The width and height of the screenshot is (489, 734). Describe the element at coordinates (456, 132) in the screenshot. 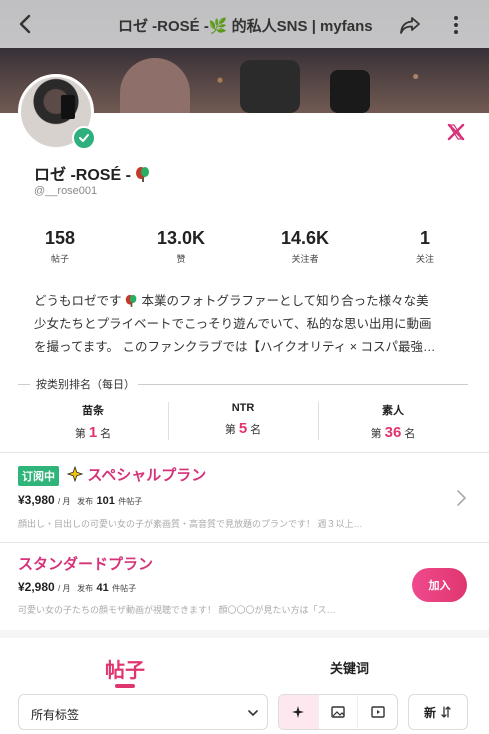

I see `x-social-icon` at that location.